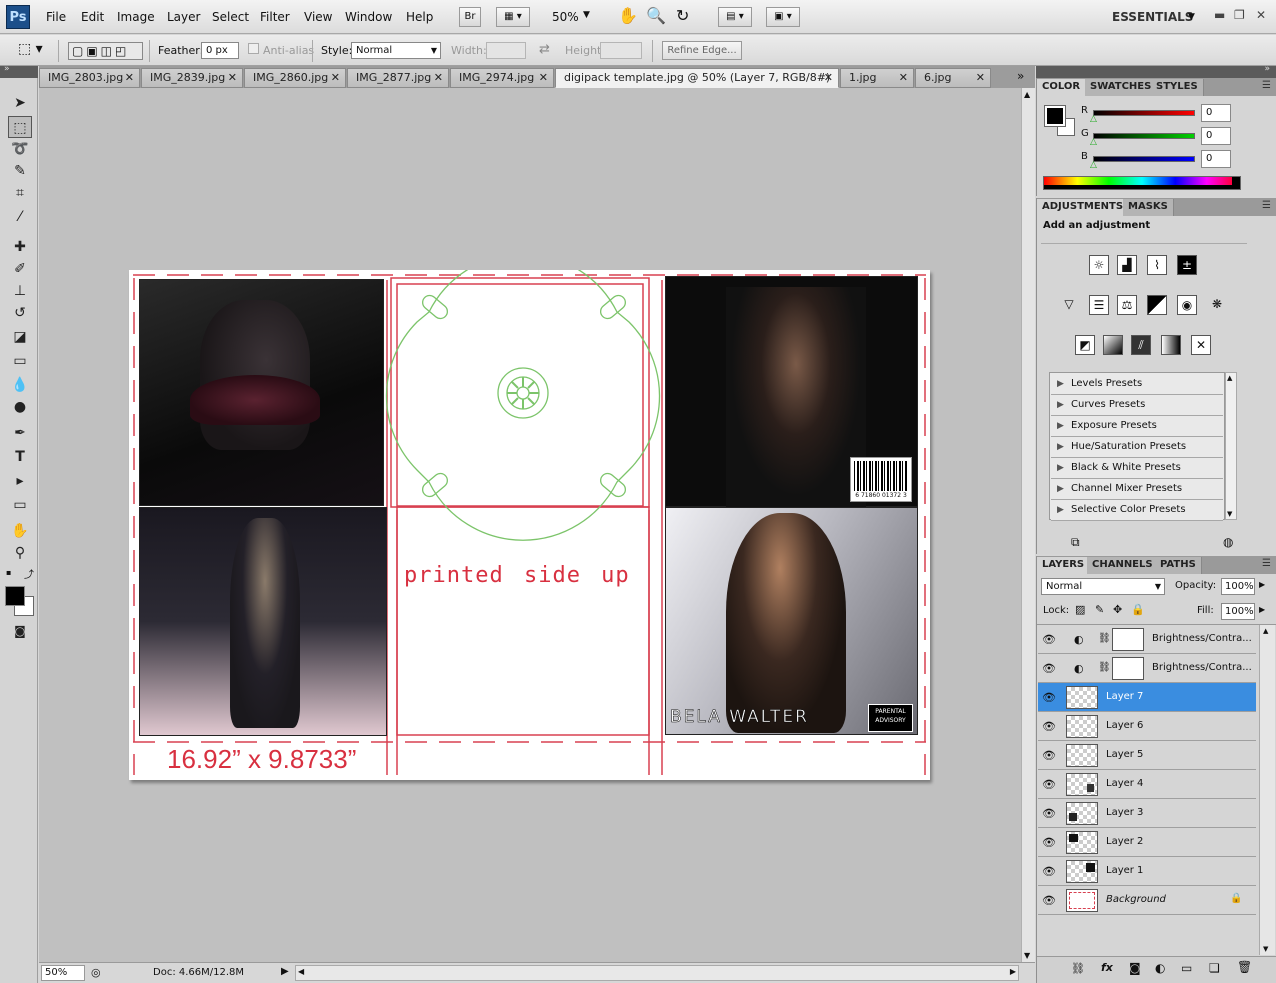 This screenshot has width=1276, height=983. What do you see at coordinates (1064, 565) in the screenshot?
I see `tab-layers: LAYERS` at bounding box center [1064, 565].